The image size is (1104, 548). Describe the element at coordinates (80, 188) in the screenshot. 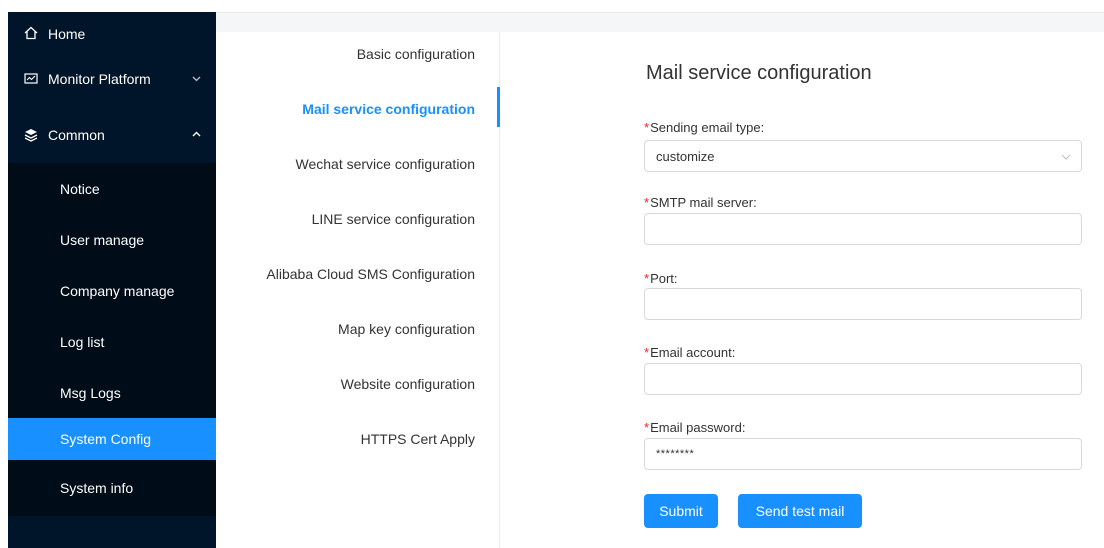

I see `sidebar-item-label: Notice` at that location.